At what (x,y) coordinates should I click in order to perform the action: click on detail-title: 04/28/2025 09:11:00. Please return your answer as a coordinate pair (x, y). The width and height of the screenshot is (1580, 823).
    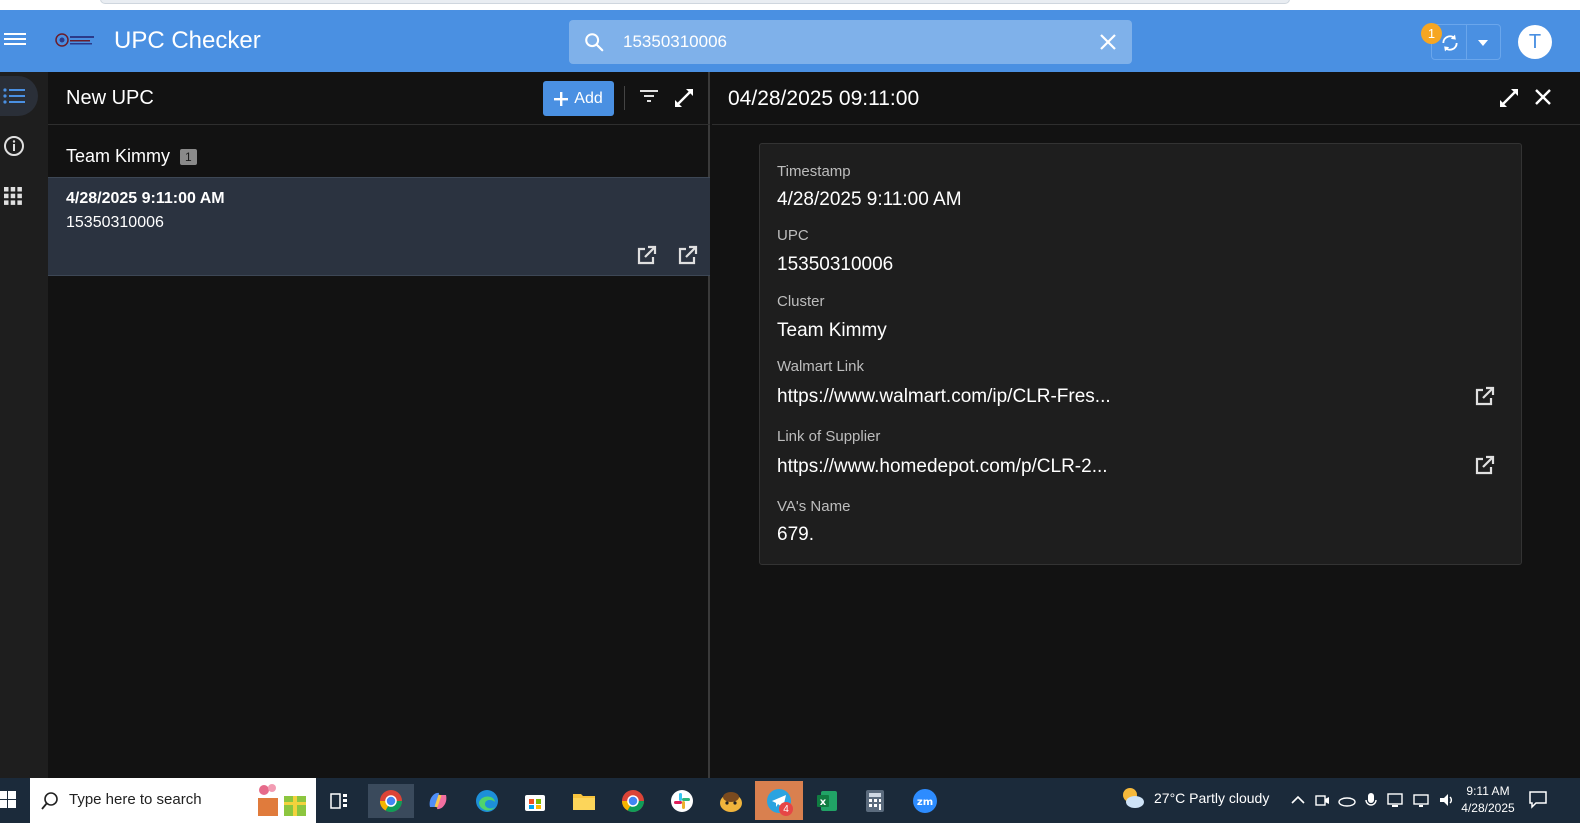
    Looking at the image, I should click on (824, 98).